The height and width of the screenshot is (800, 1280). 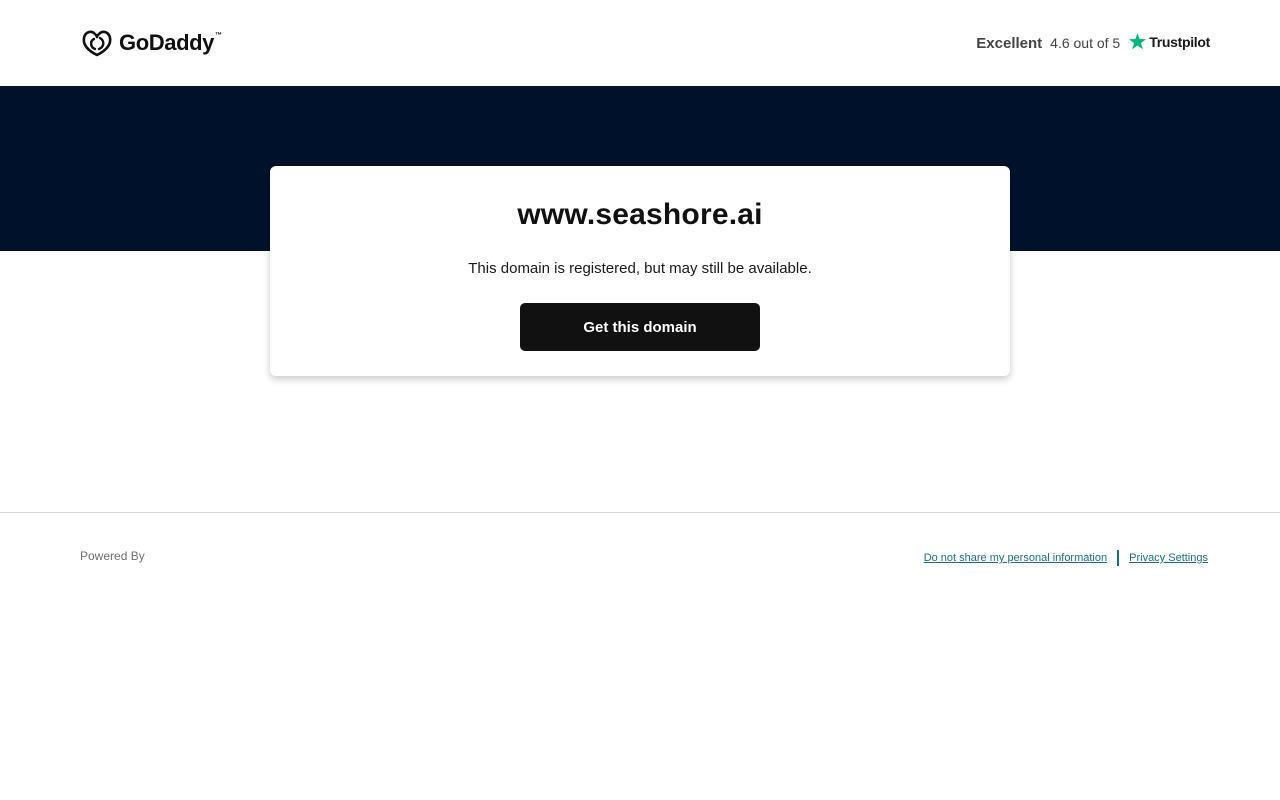 I want to click on privacy-settings-link: Privacy Settings, so click(x=1168, y=558).